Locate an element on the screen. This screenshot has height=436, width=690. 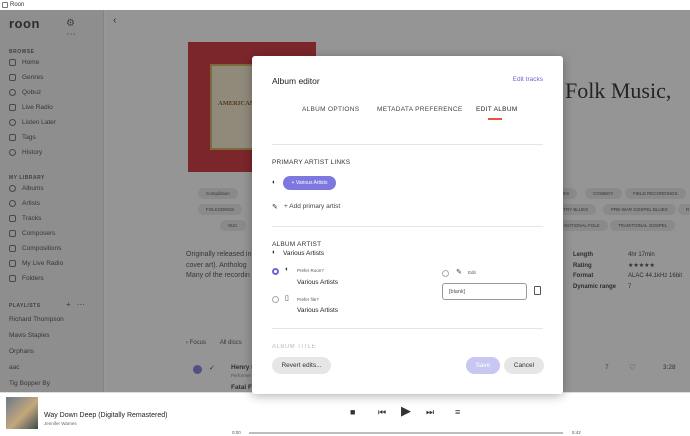
edit-radio is located at coordinates (445, 273).